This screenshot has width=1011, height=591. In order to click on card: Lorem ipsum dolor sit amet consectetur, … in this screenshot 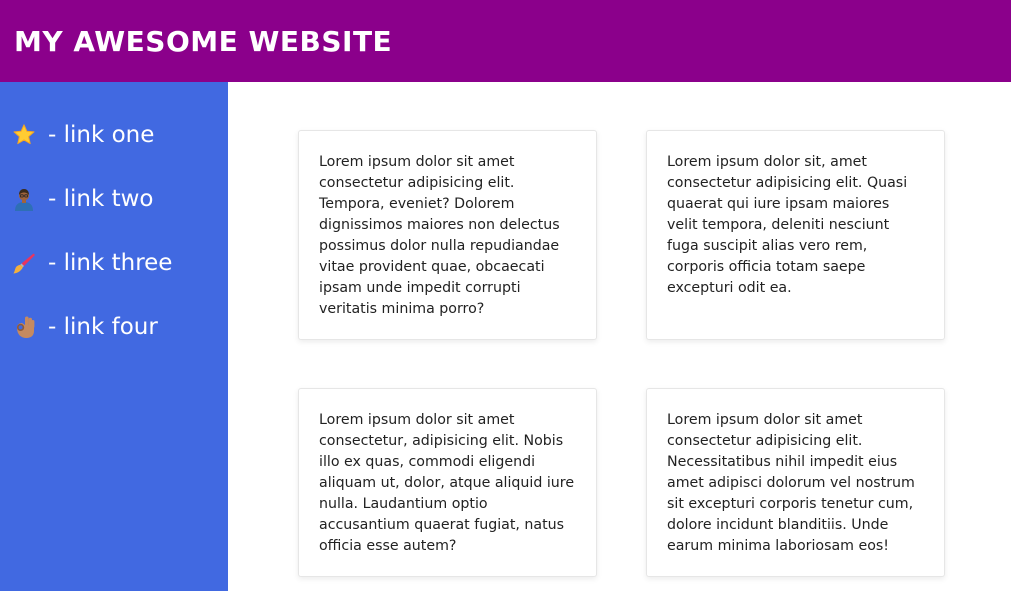, I will do `click(447, 482)`.